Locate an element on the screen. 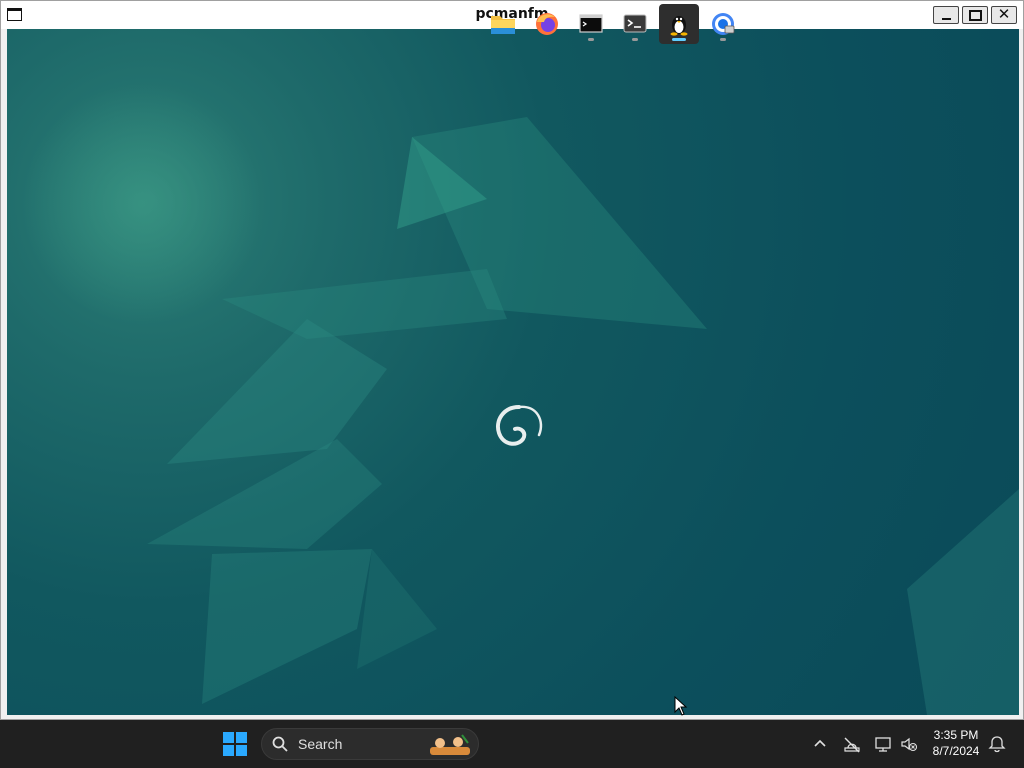 The image size is (1024, 768). taskbar-app-file-explorer is located at coordinates (503, 24).